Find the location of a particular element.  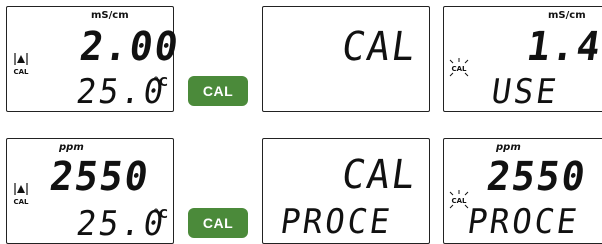

lcd-panel-measure-tds: ppm 2550 CAL 25.0 °C is located at coordinates (90, 191).